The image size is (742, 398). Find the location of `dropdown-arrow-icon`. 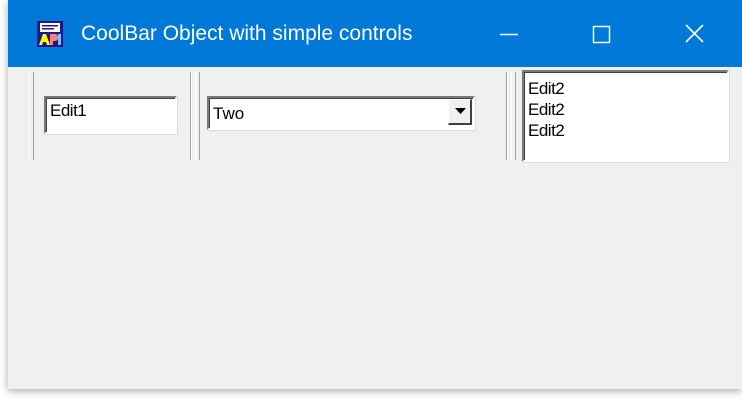

dropdown-arrow-icon is located at coordinates (460, 111).